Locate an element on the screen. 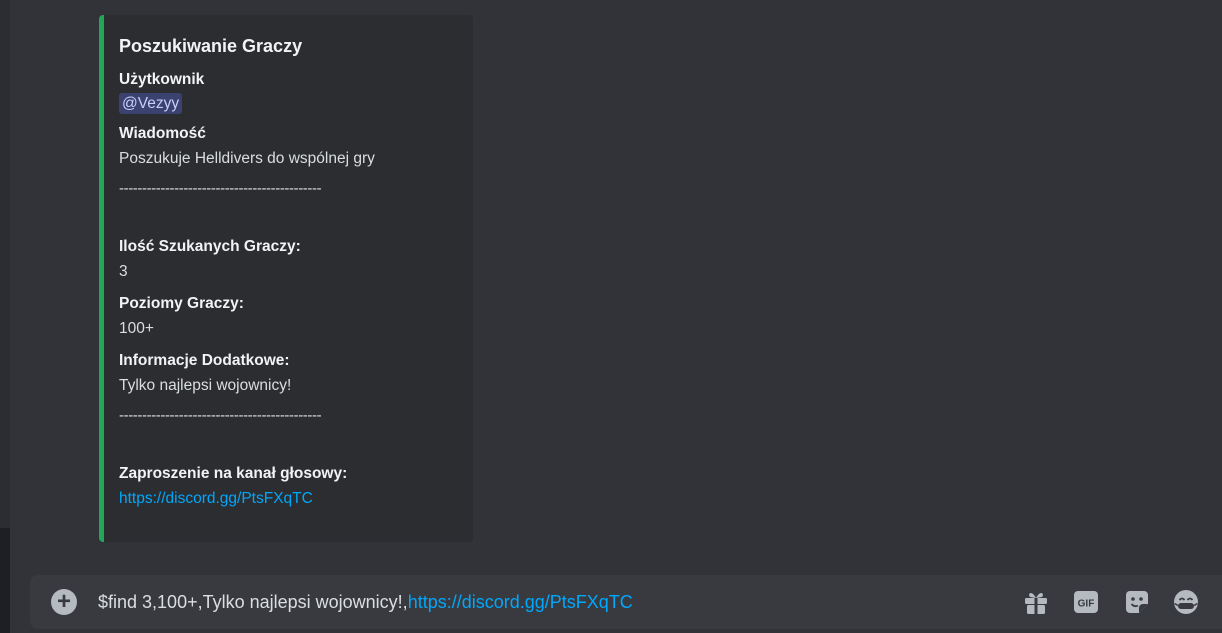 This screenshot has height=633, width=1222. field-message-value: Poszukuje Helldivers do wspólnej gry is located at coordinates (247, 158).